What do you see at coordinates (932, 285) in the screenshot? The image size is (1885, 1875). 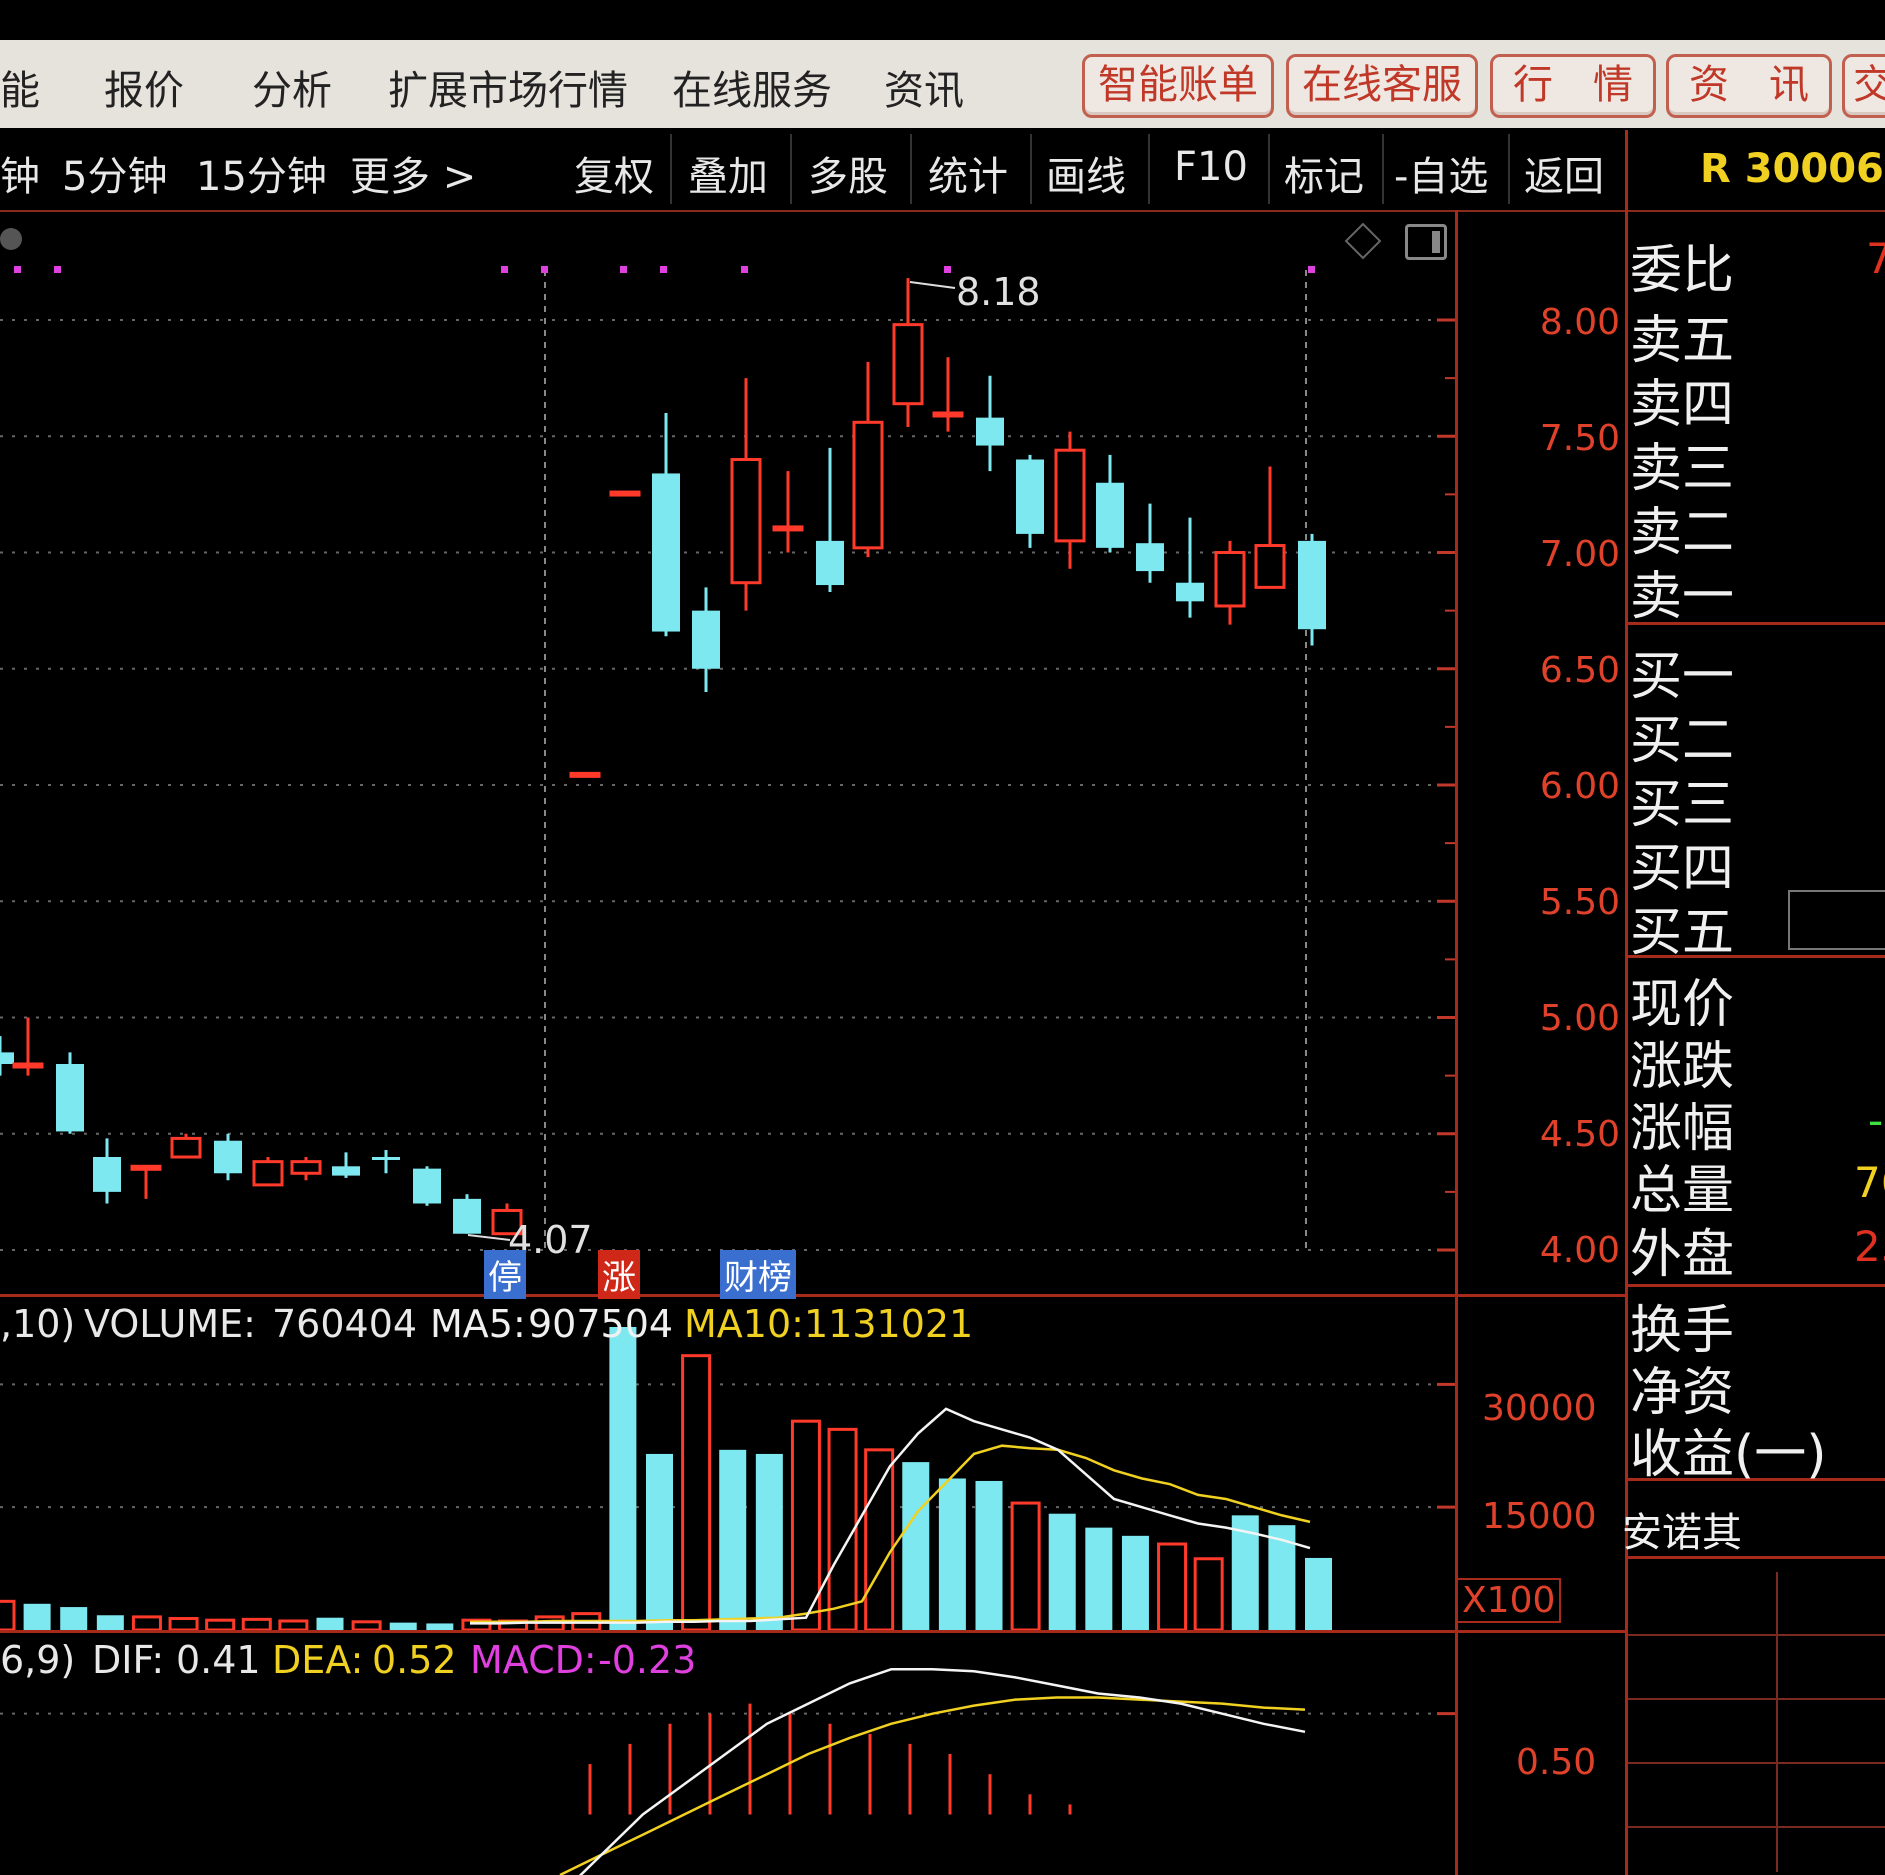 I see `high-pointer` at bounding box center [932, 285].